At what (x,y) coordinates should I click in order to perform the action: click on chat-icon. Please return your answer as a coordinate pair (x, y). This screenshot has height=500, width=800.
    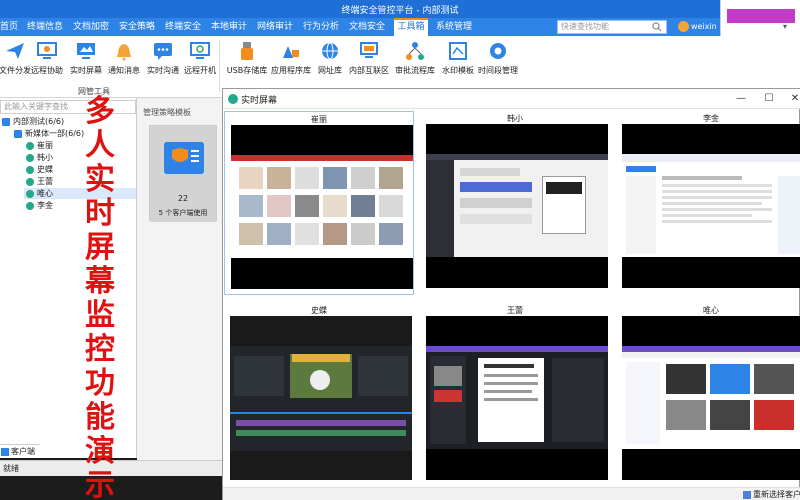
    Looking at the image, I should click on (163, 51).